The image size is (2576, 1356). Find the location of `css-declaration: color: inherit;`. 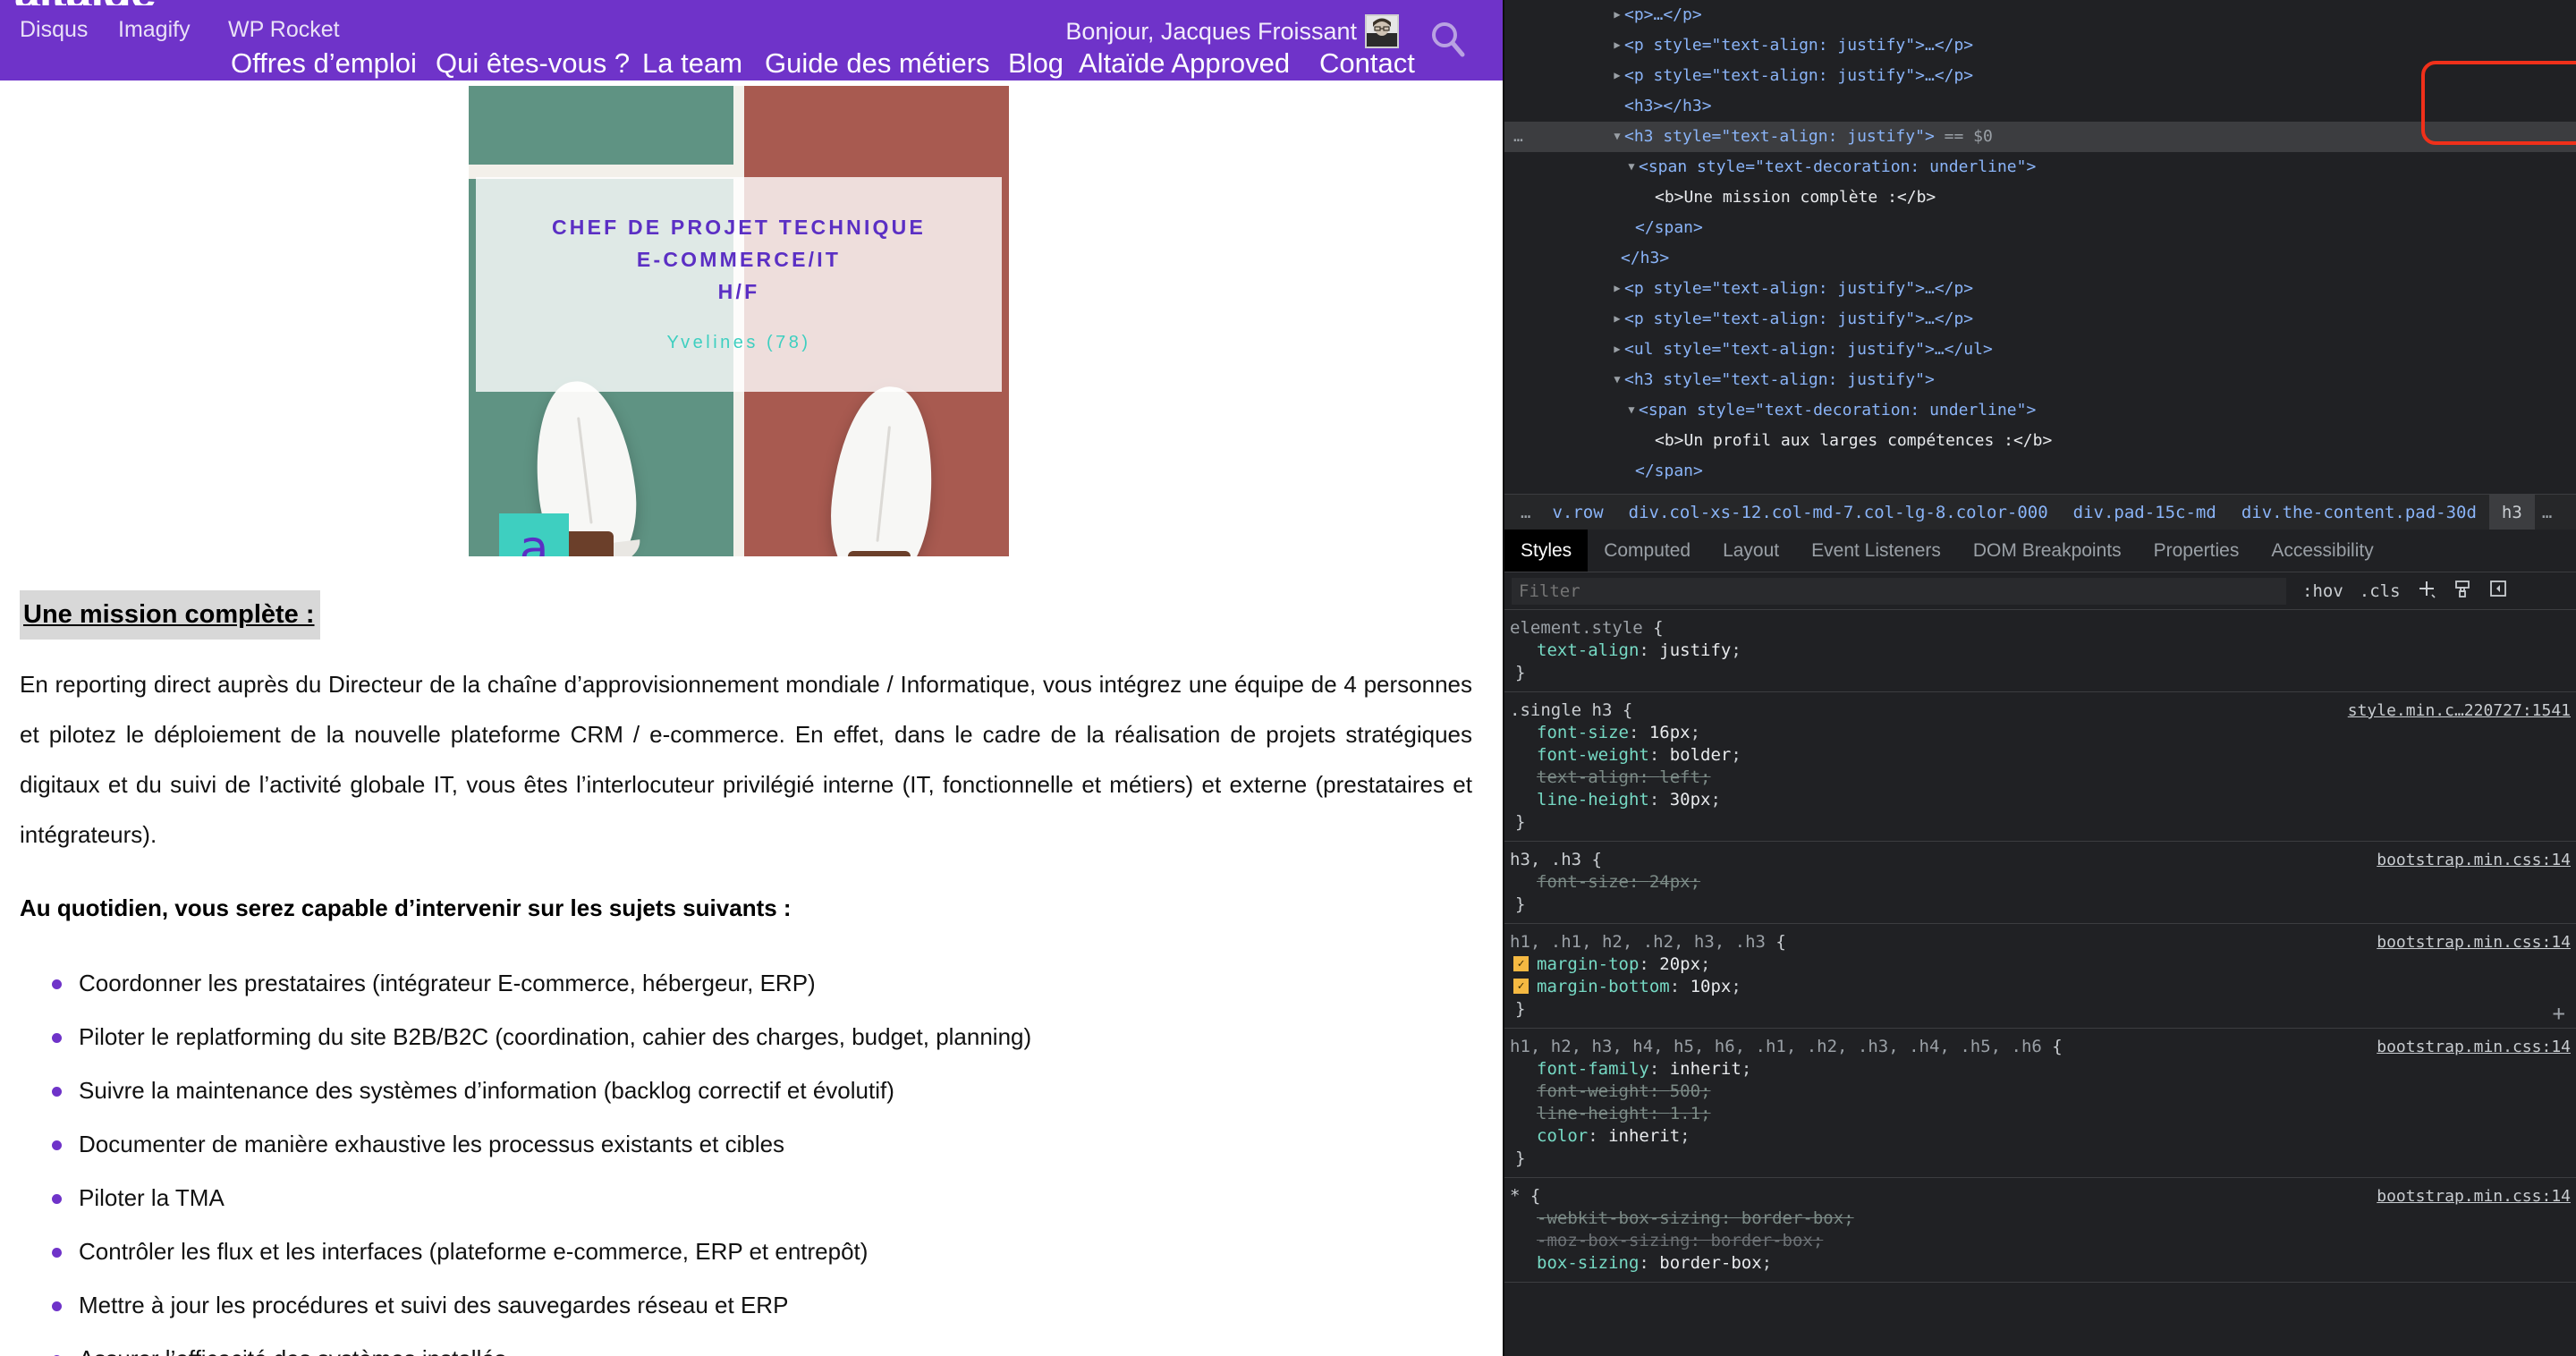

css-declaration: color: inherit; is located at coordinates (2043, 1136).